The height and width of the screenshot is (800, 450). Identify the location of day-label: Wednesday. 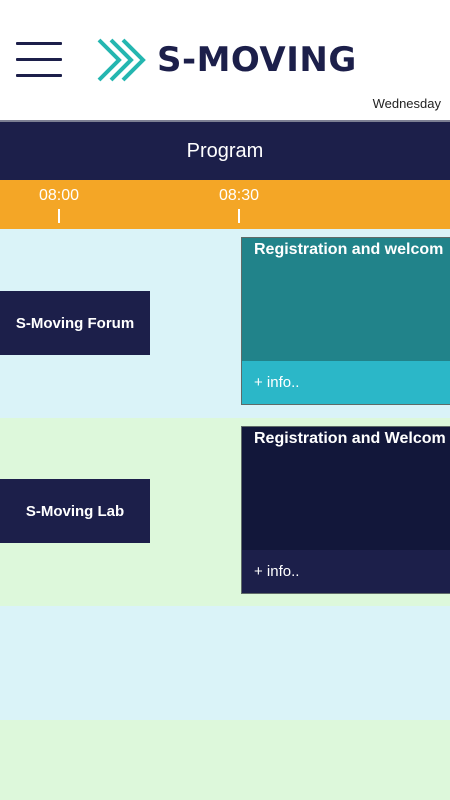
(406, 103).